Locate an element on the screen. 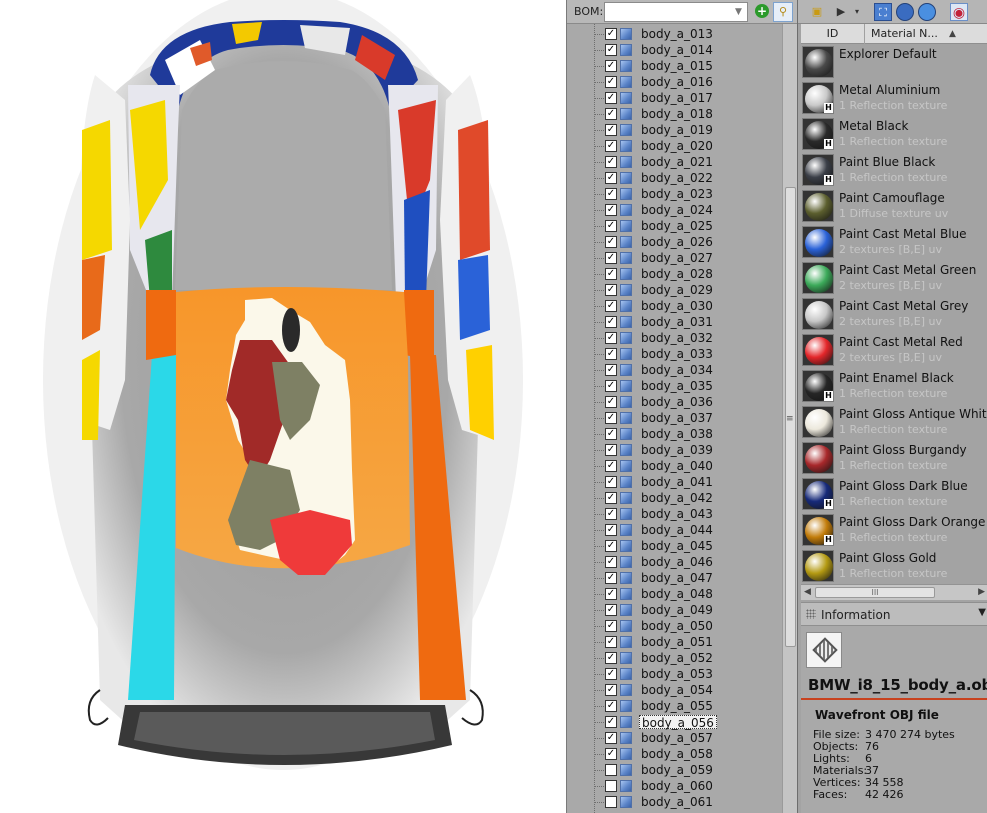  tree-row-label: body_a_041 is located at coordinates (677, 482).